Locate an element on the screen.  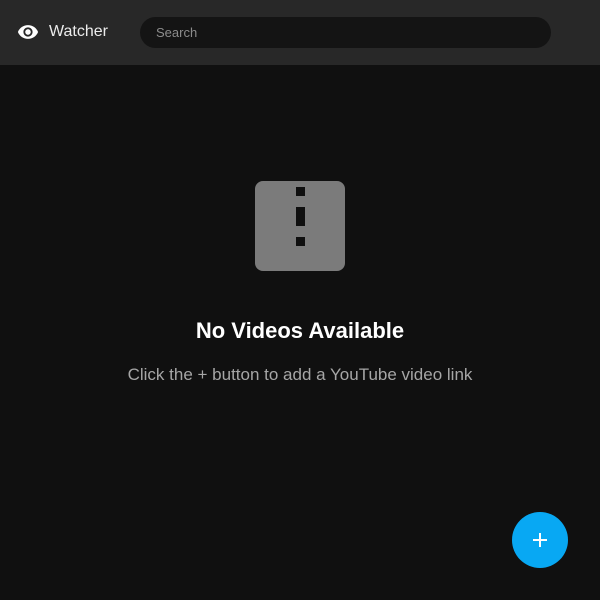
alert-icon is located at coordinates (300, 226).